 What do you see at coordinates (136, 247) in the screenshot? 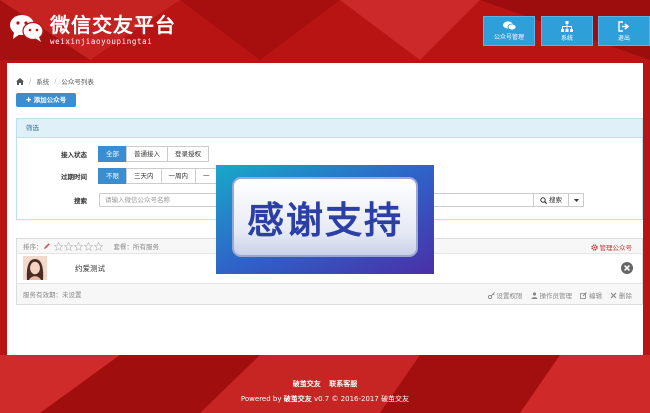
I see `package-label: 套餐：所有服务` at bounding box center [136, 247].